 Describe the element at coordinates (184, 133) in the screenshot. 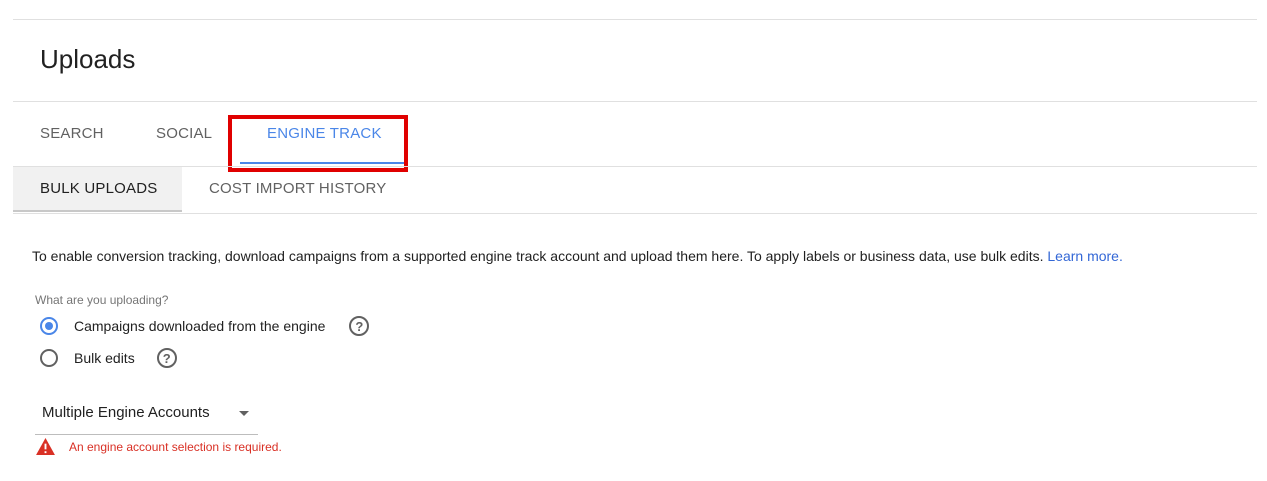

I see `tab-social: SOCIAL` at that location.